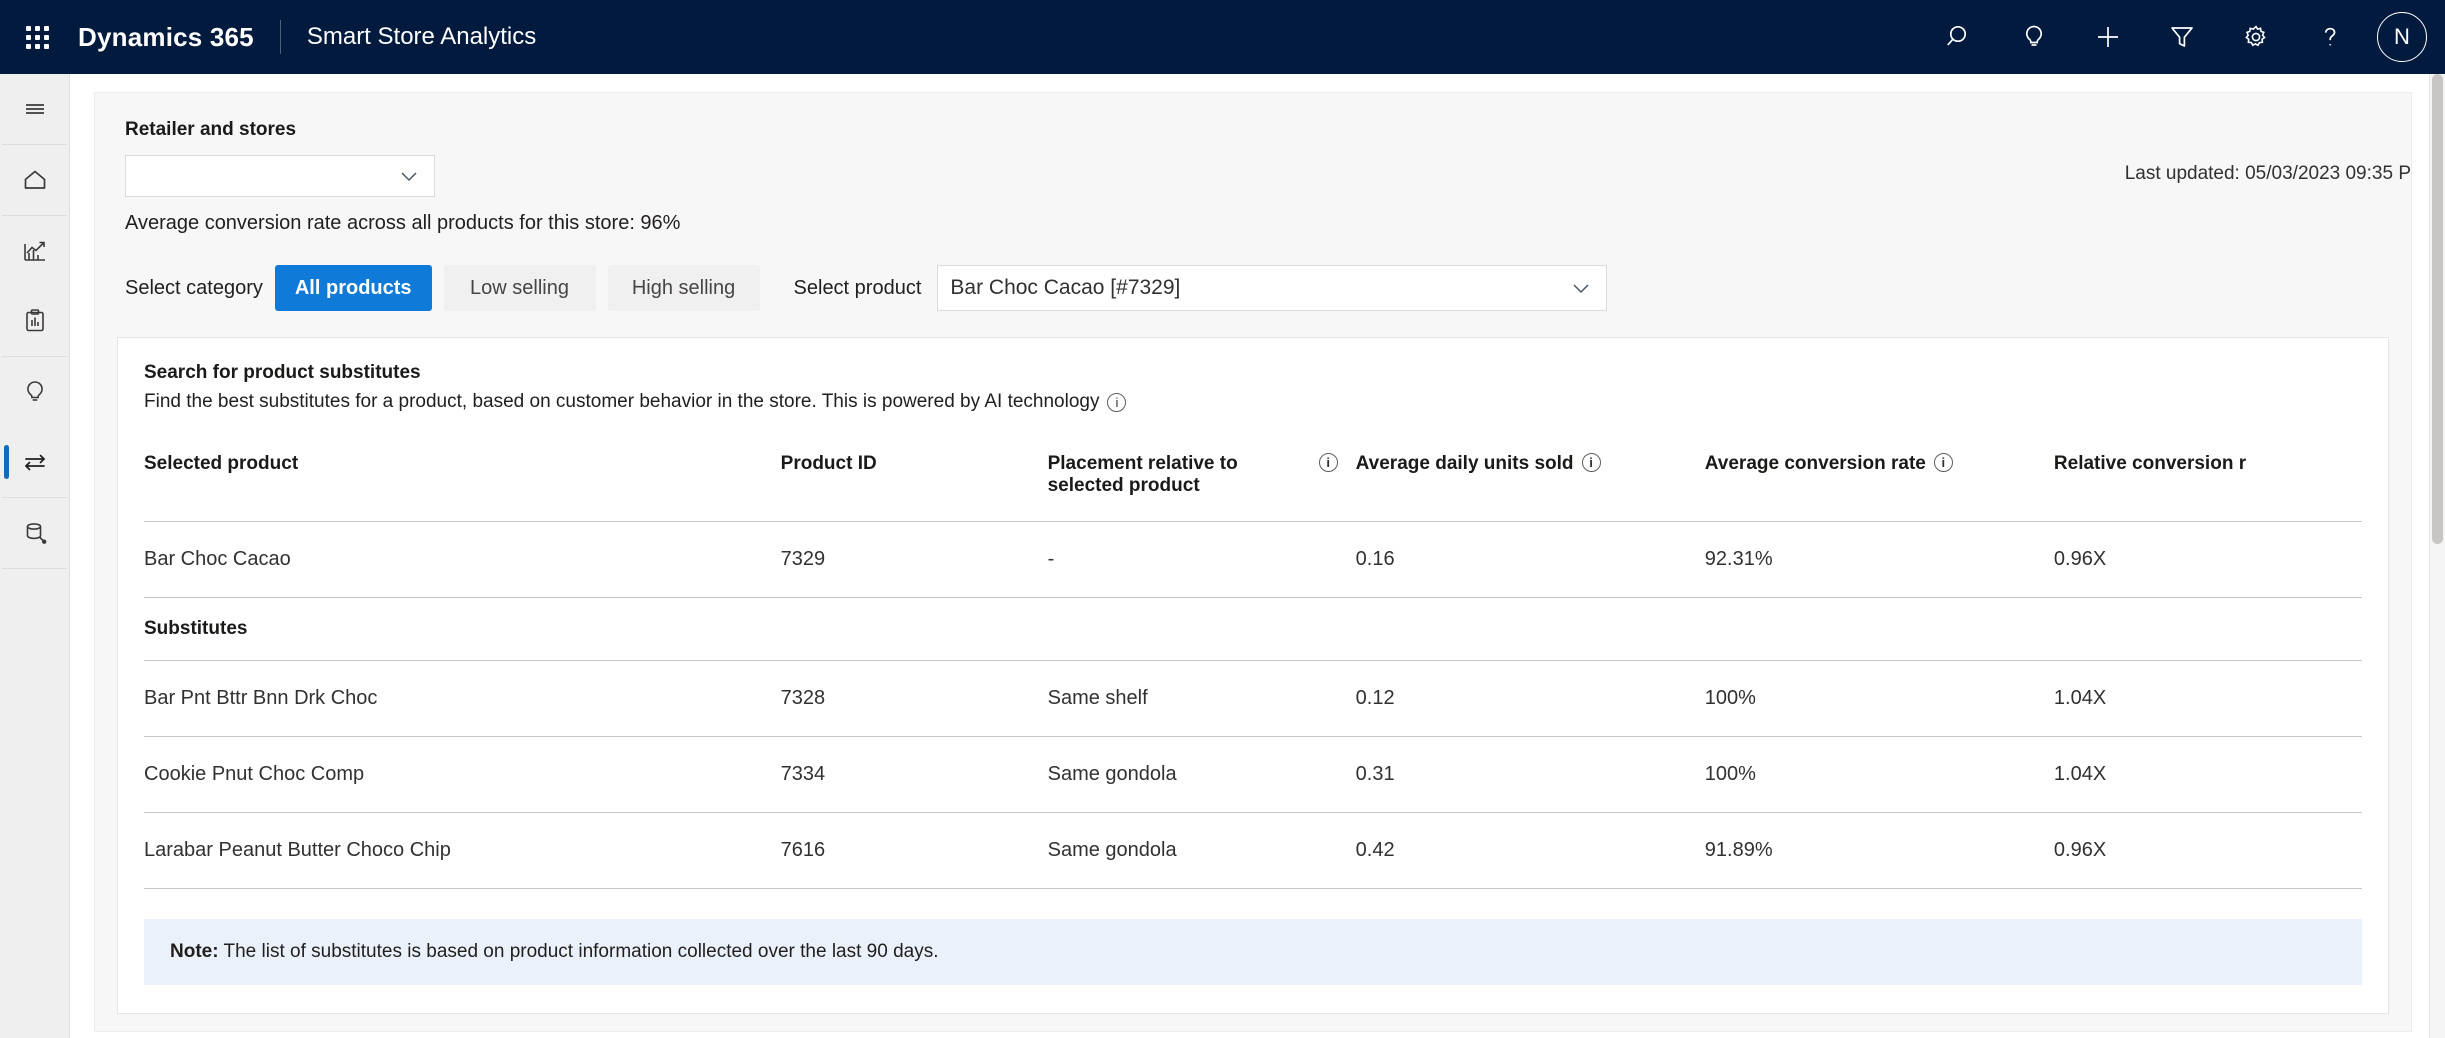  I want to click on sidebar-item-home, so click(35, 180).